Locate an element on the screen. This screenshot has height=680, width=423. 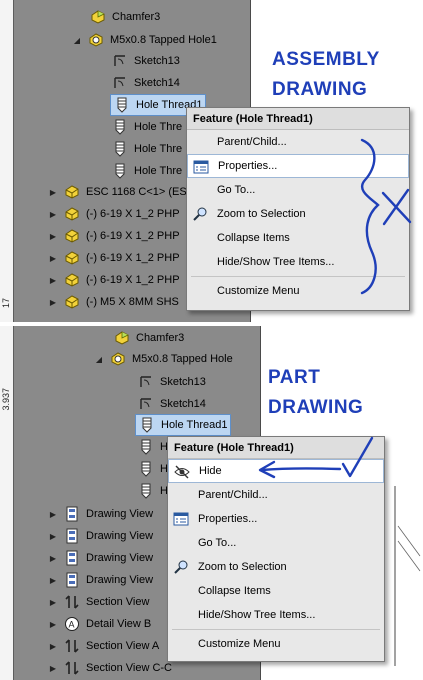
tree-item-detail-view: ▶ A Detail View B is located at coordinates (99, 624).